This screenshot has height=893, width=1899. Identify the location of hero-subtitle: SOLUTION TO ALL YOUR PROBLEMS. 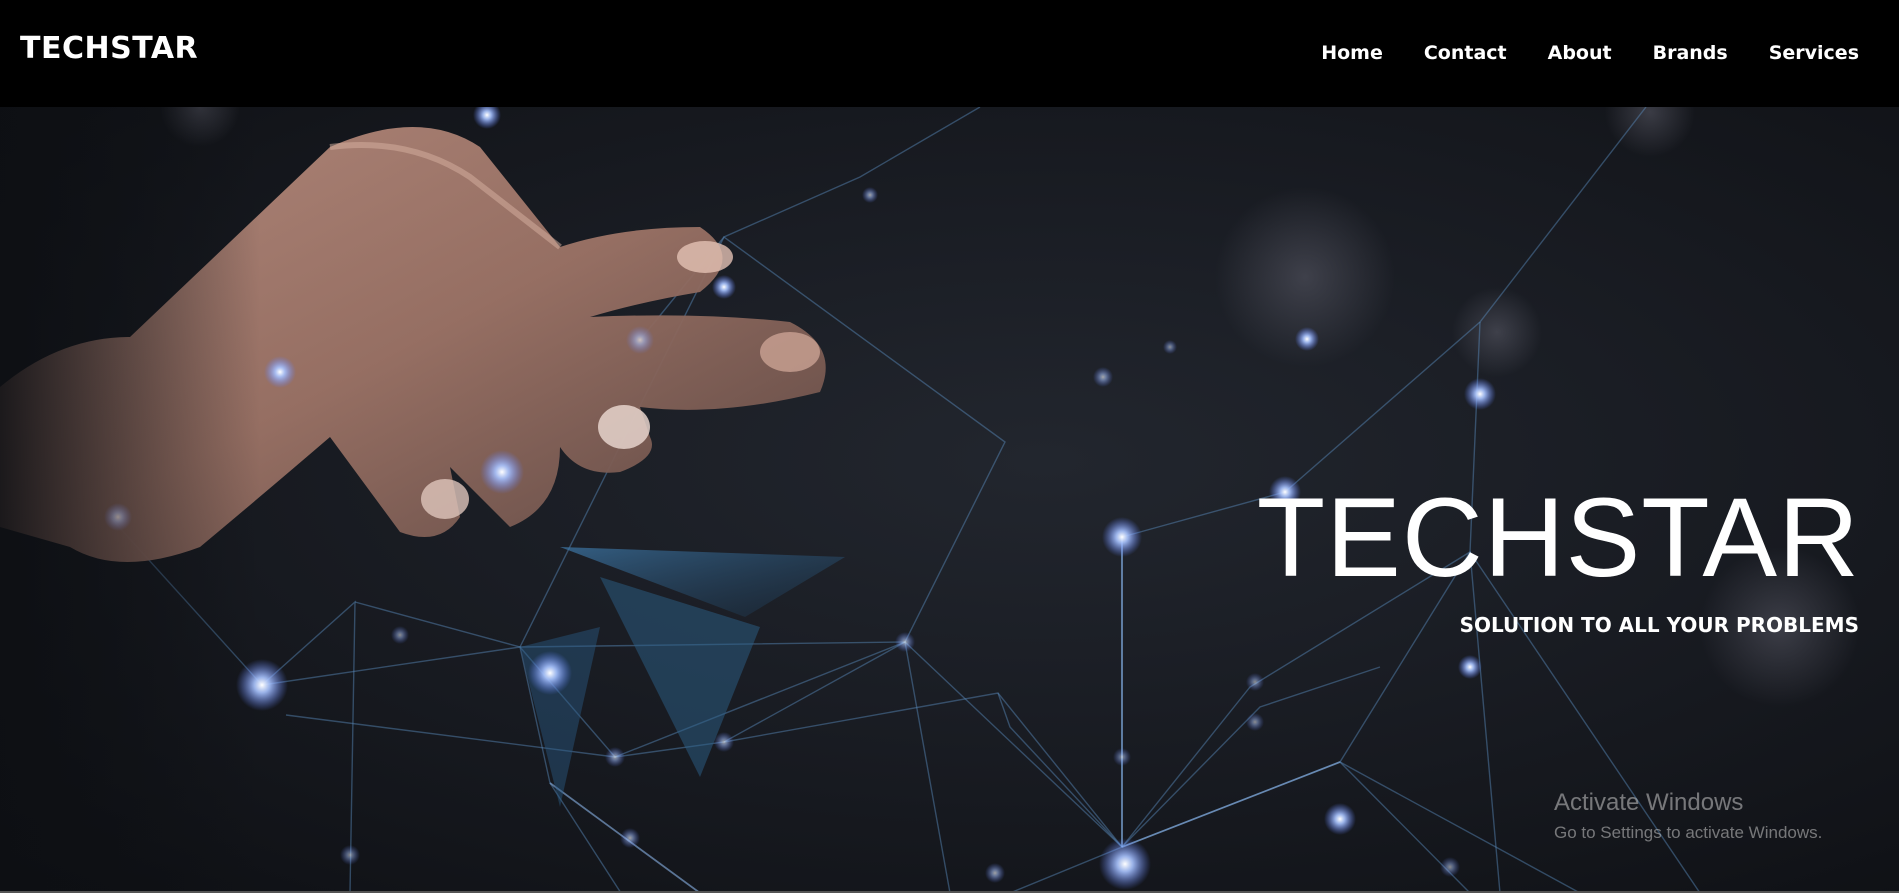
(1659, 625).